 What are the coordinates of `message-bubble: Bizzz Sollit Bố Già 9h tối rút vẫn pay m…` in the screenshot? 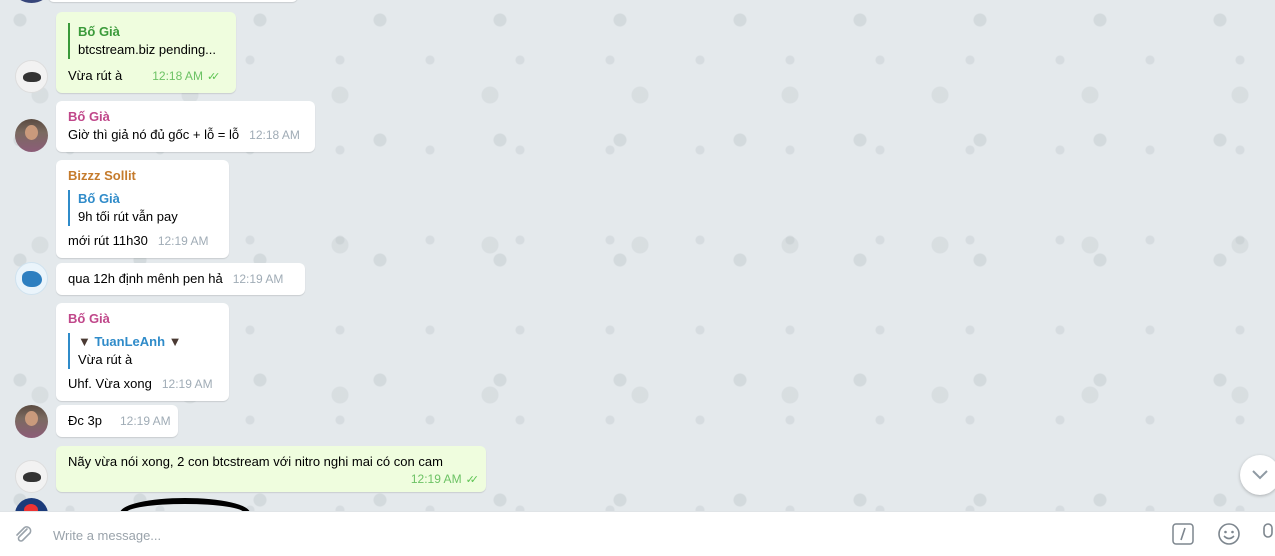 It's located at (142, 209).